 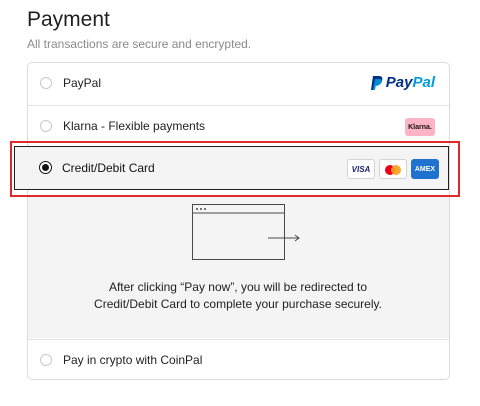 What do you see at coordinates (246, 232) in the screenshot?
I see `redirect-window-icon` at bounding box center [246, 232].